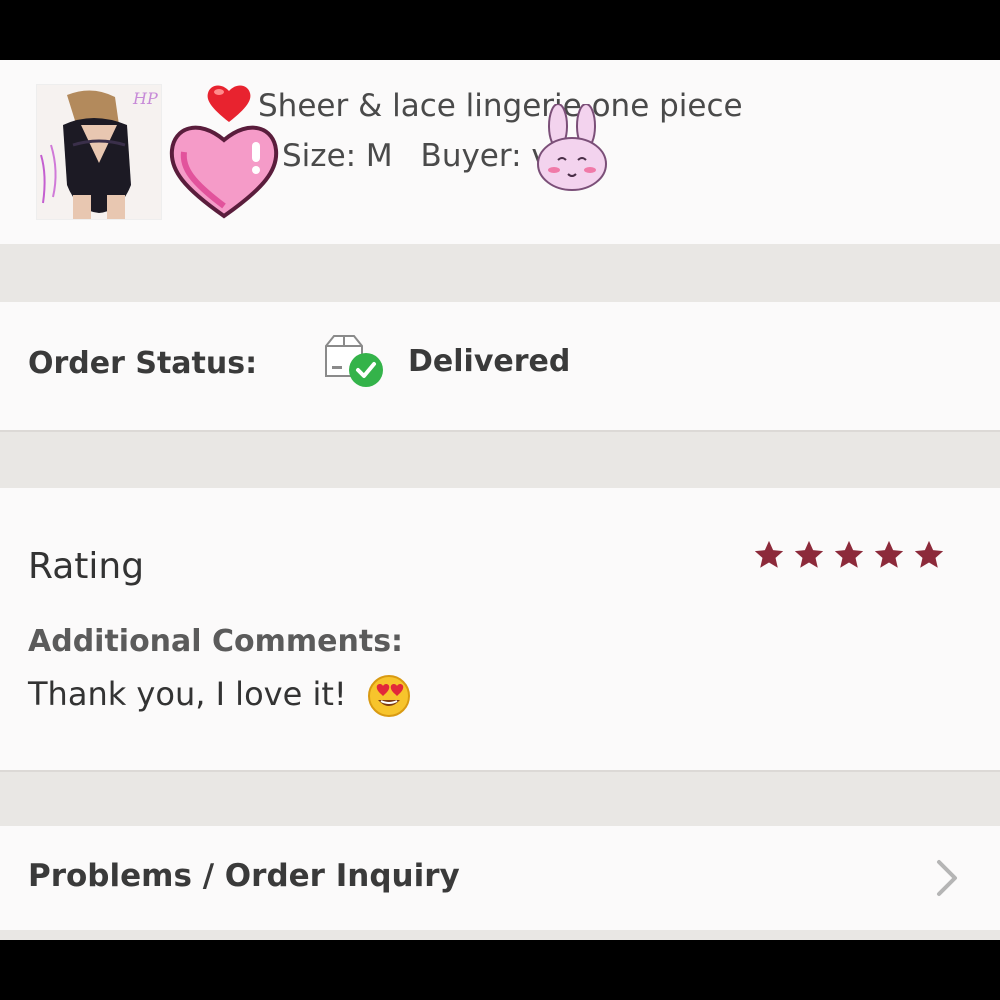 The width and height of the screenshot is (1000, 1000). I want to click on order-status-label: Order Status:, so click(143, 363).